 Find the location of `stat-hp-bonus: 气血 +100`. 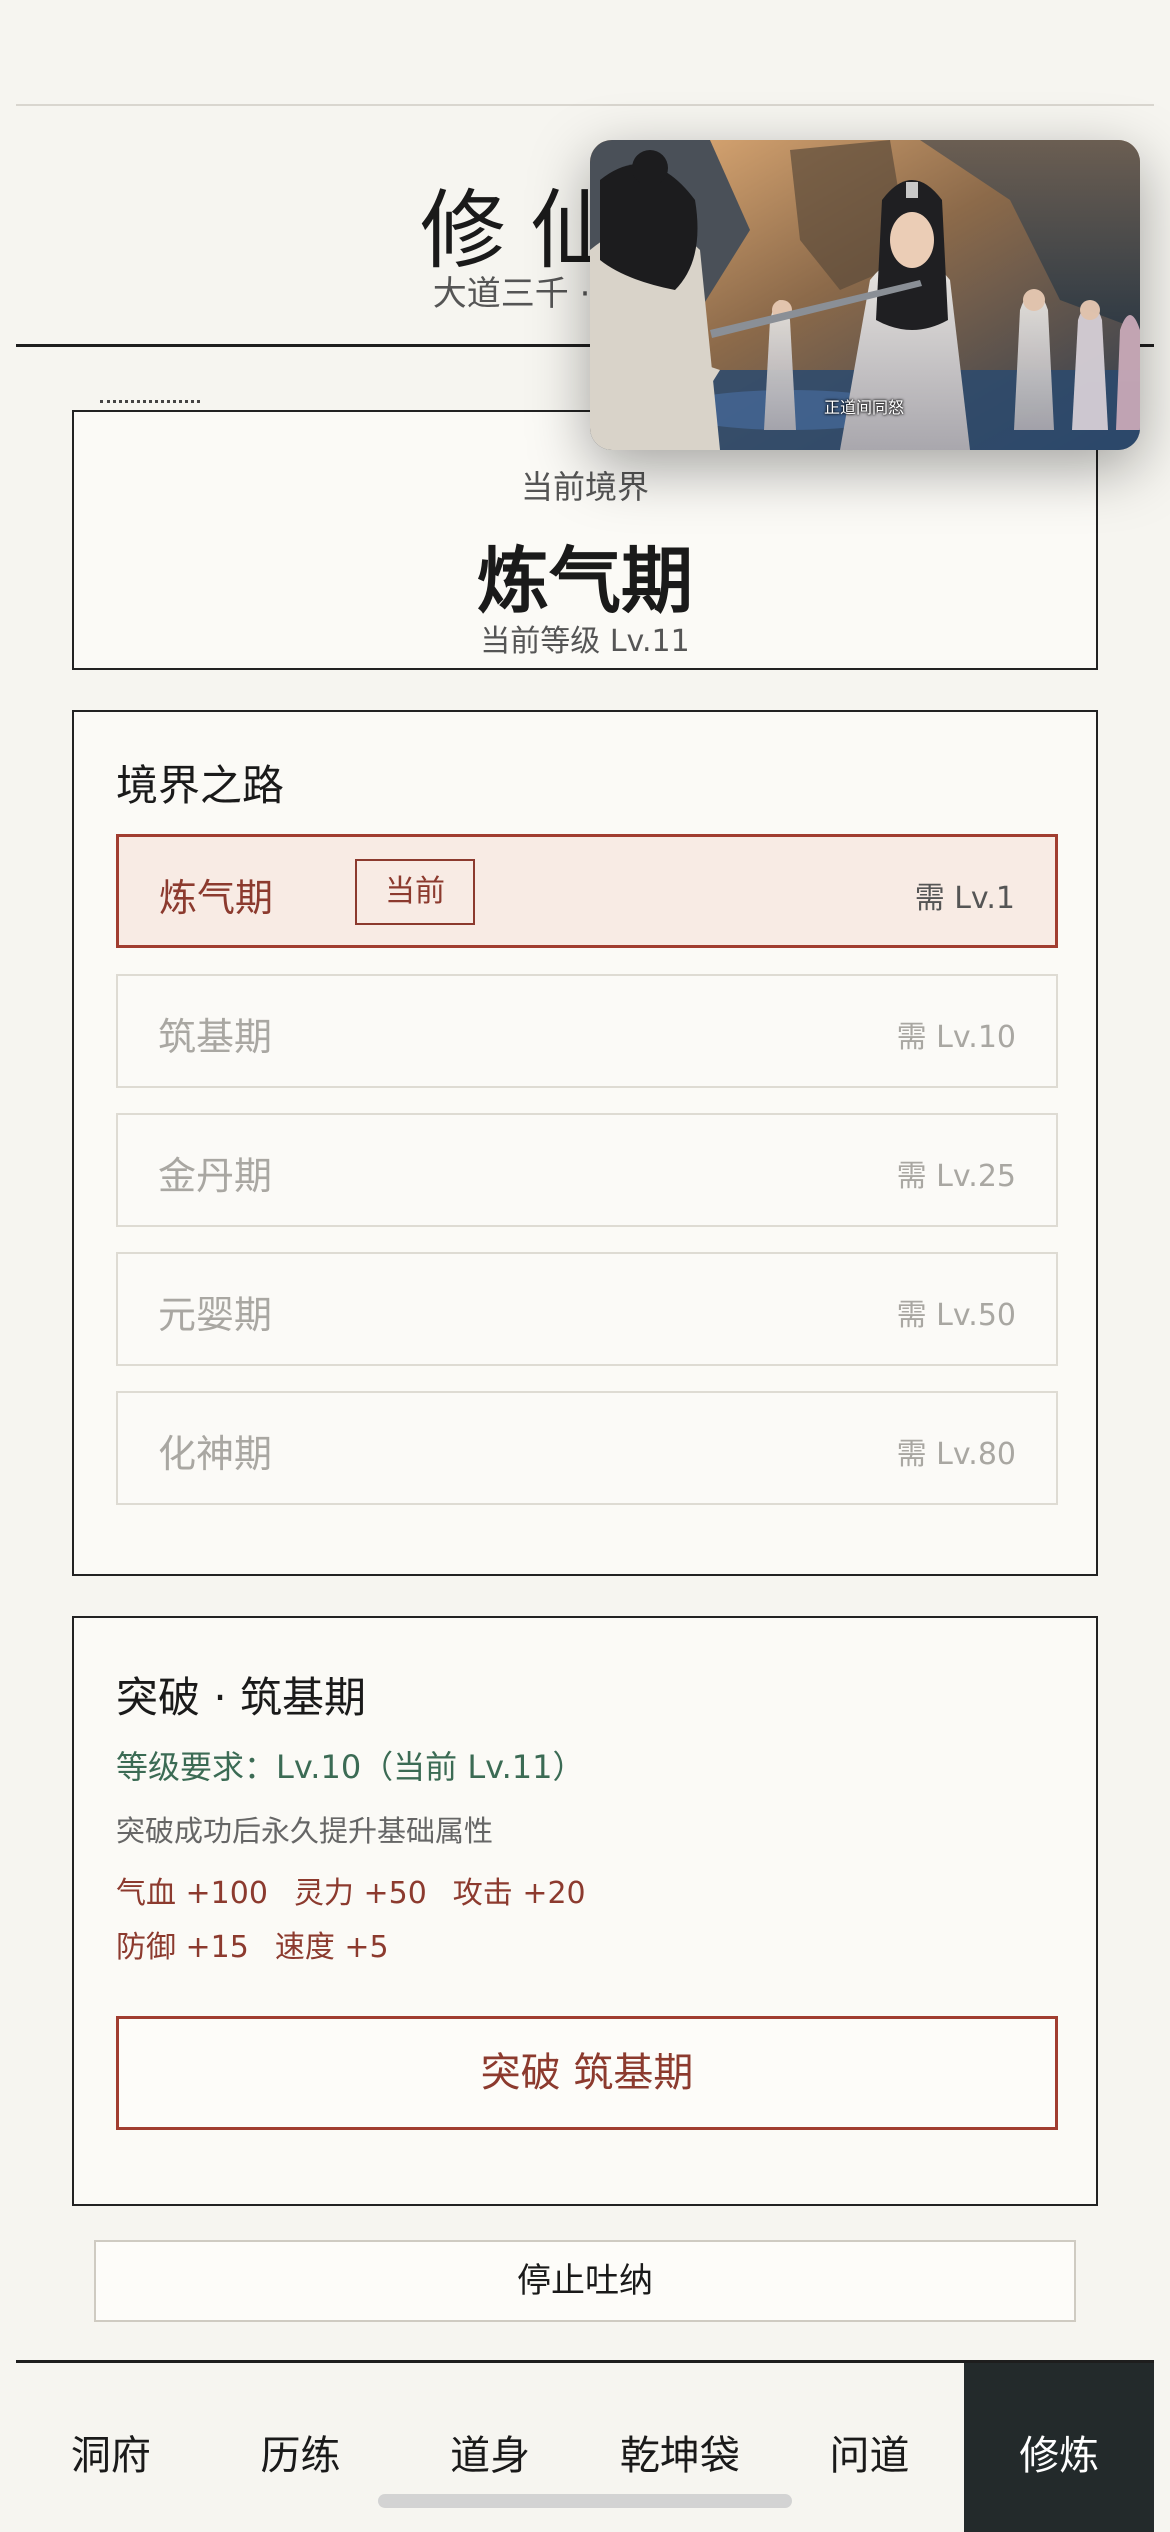

stat-hp-bonus: 气血 +100 is located at coordinates (192, 1893).